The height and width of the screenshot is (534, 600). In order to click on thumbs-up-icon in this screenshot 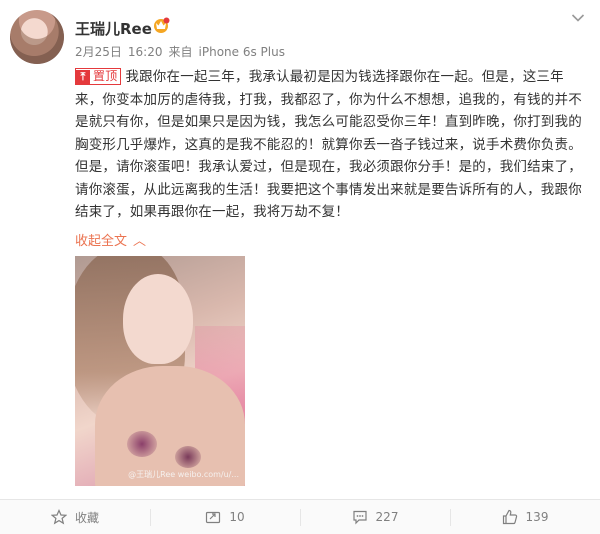, I will do `click(509, 517)`.